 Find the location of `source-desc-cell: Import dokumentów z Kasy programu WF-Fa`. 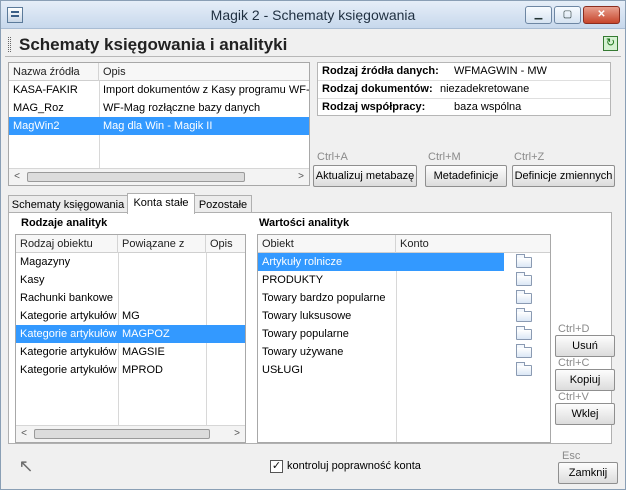

source-desc-cell: Import dokumentów z Kasy programu WF-Fa is located at coordinates (206, 90).